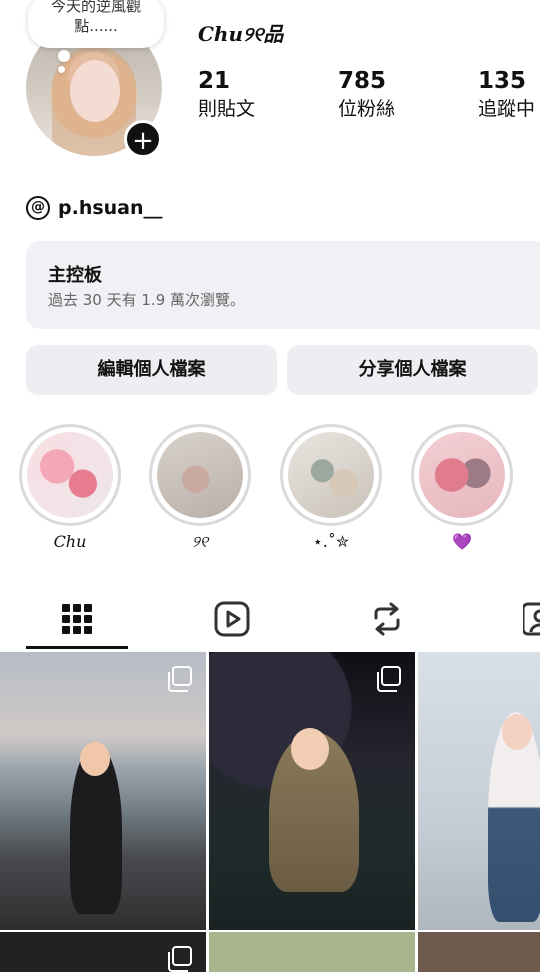  I want to click on stat-posts: 21 則貼文, so click(226, 94).